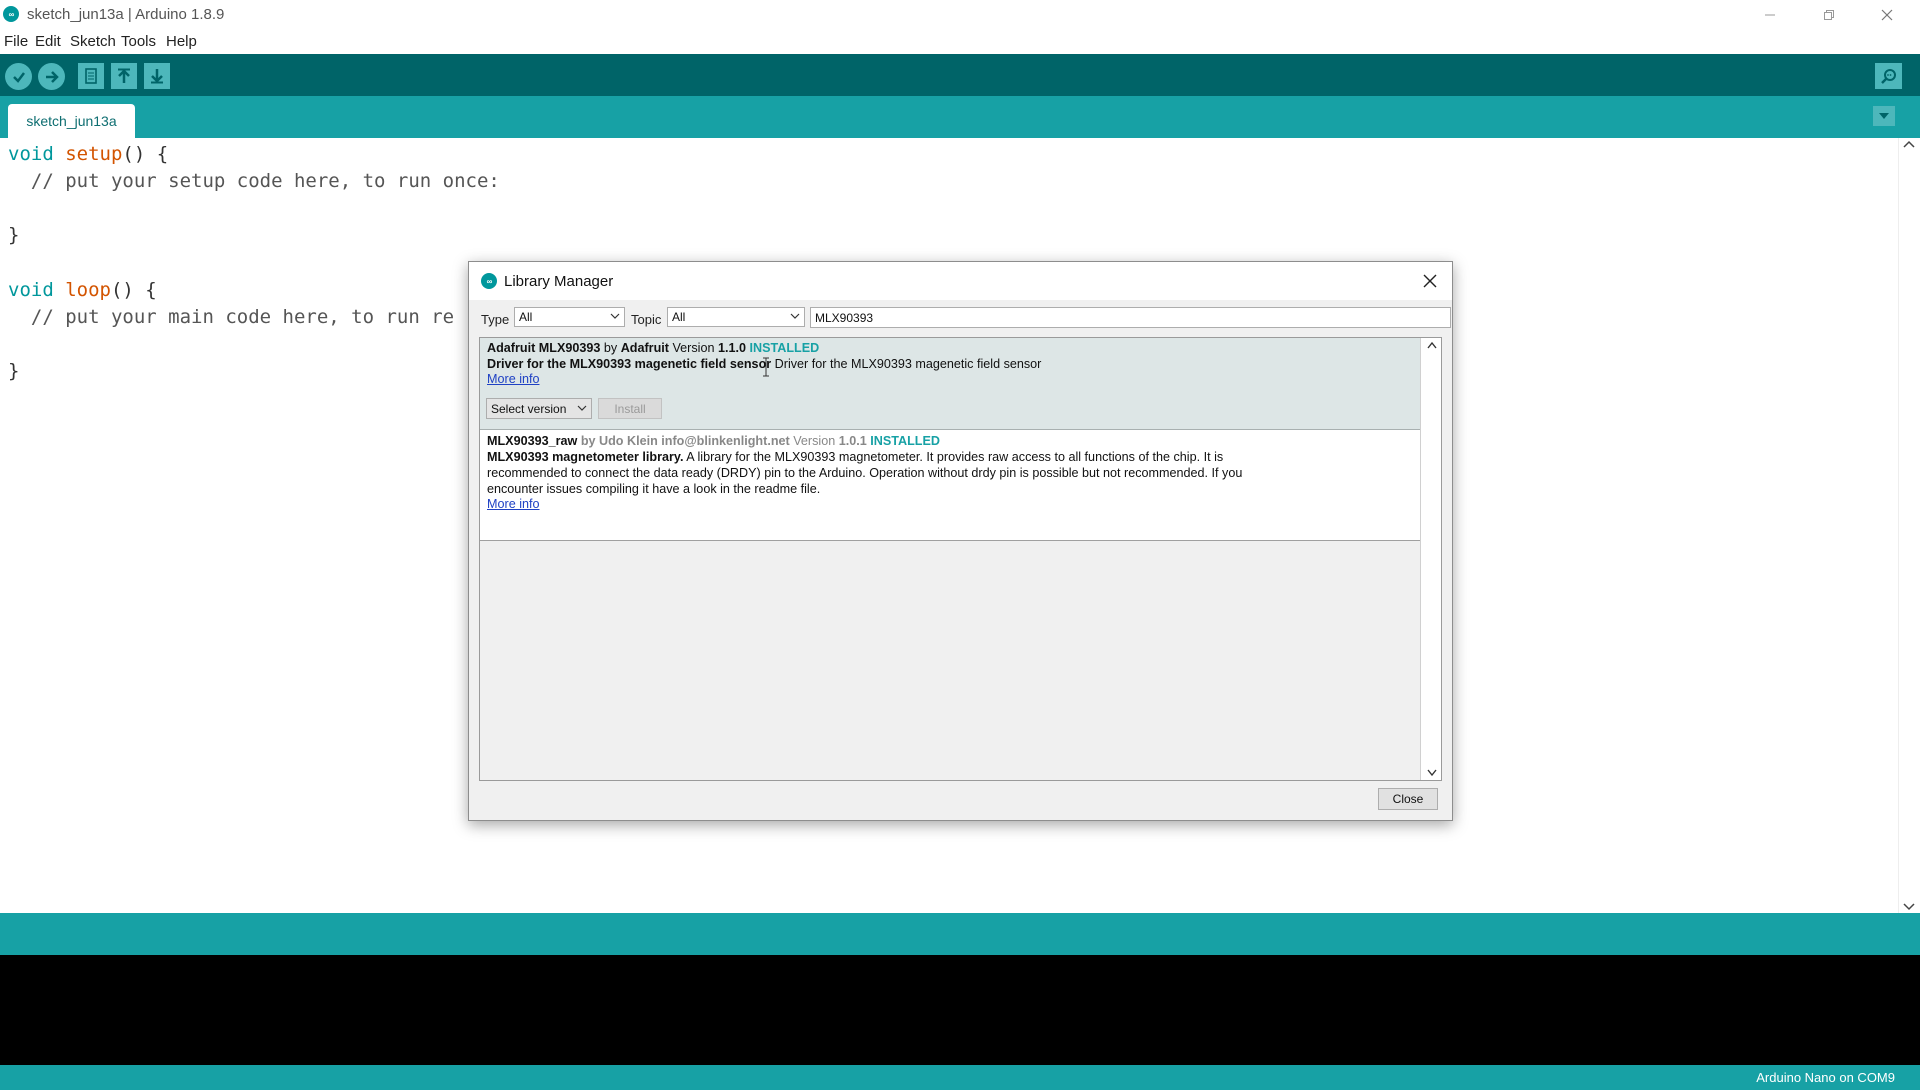 This screenshot has width=1920, height=1090. What do you see at coordinates (48, 41) in the screenshot?
I see `menu-edit: Edit` at bounding box center [48, 41].